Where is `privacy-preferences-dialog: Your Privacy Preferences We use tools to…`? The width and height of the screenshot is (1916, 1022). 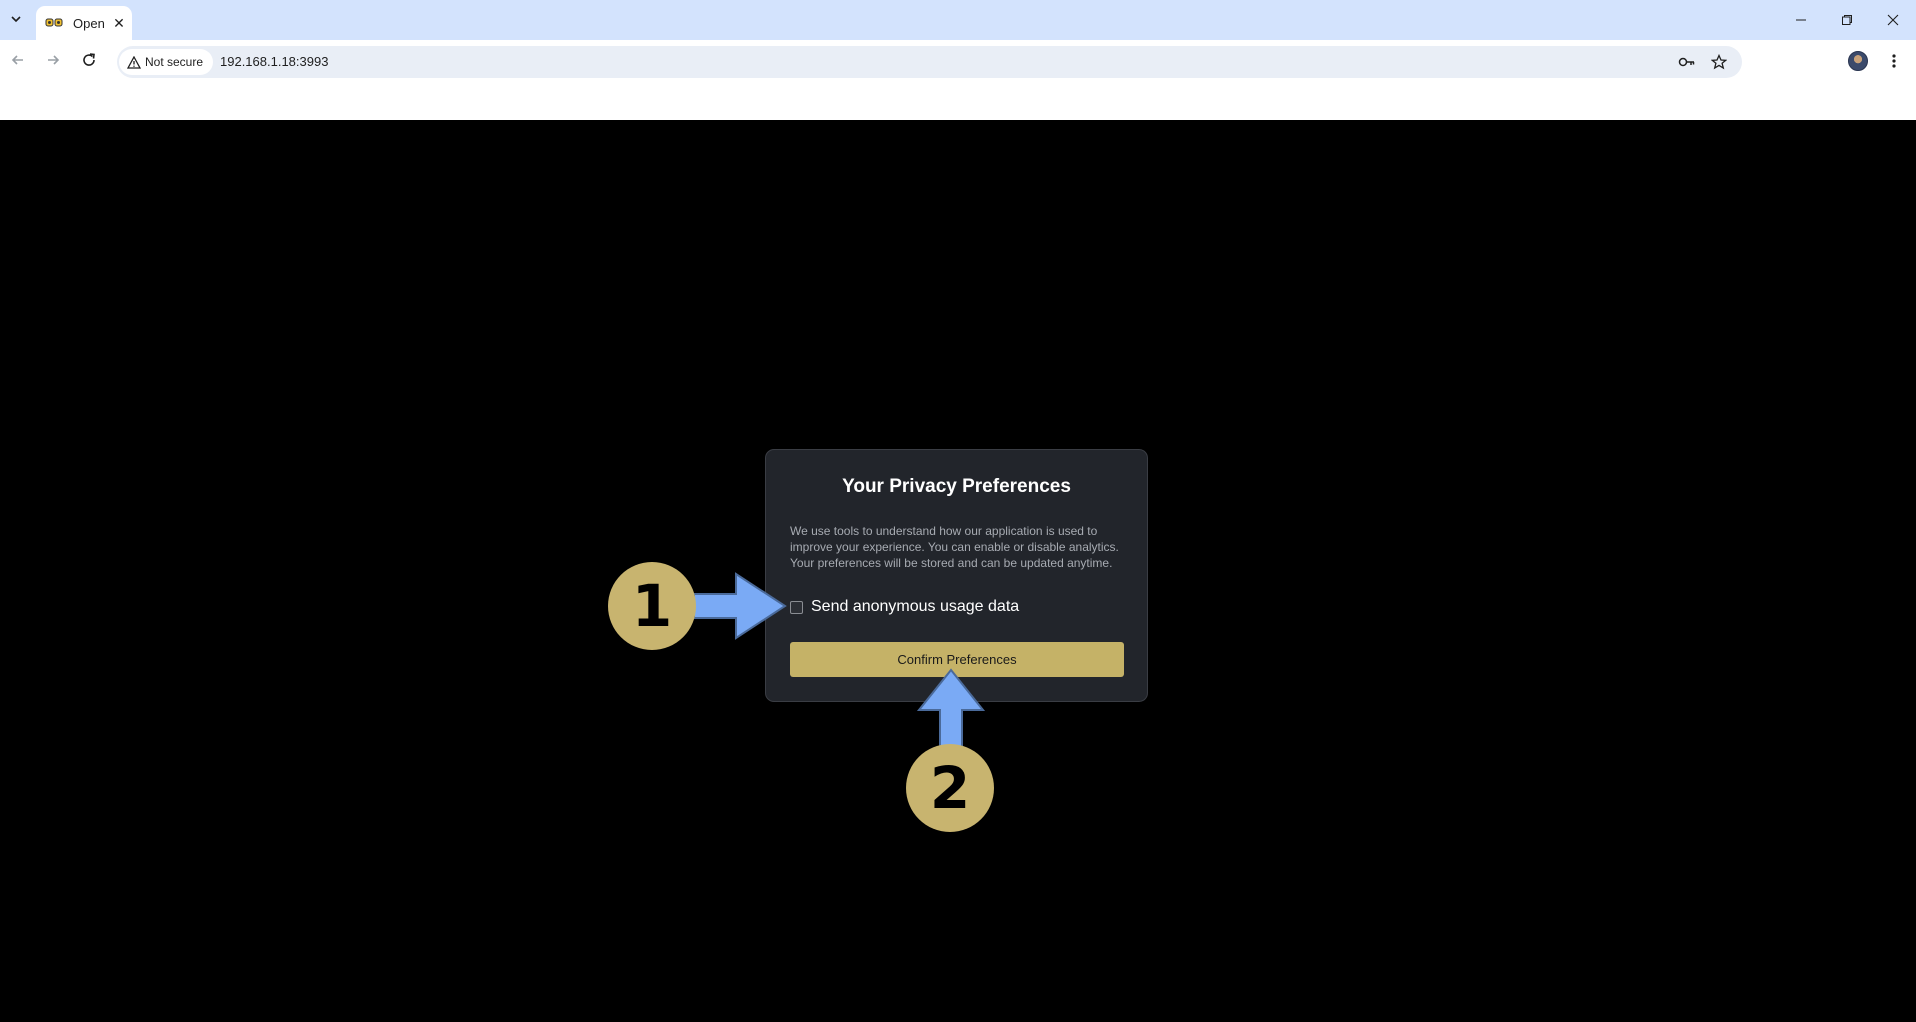
privacy-preferences-dialog: Your Privacy Preferences We use tools to… is located at coordinates (956, 575).